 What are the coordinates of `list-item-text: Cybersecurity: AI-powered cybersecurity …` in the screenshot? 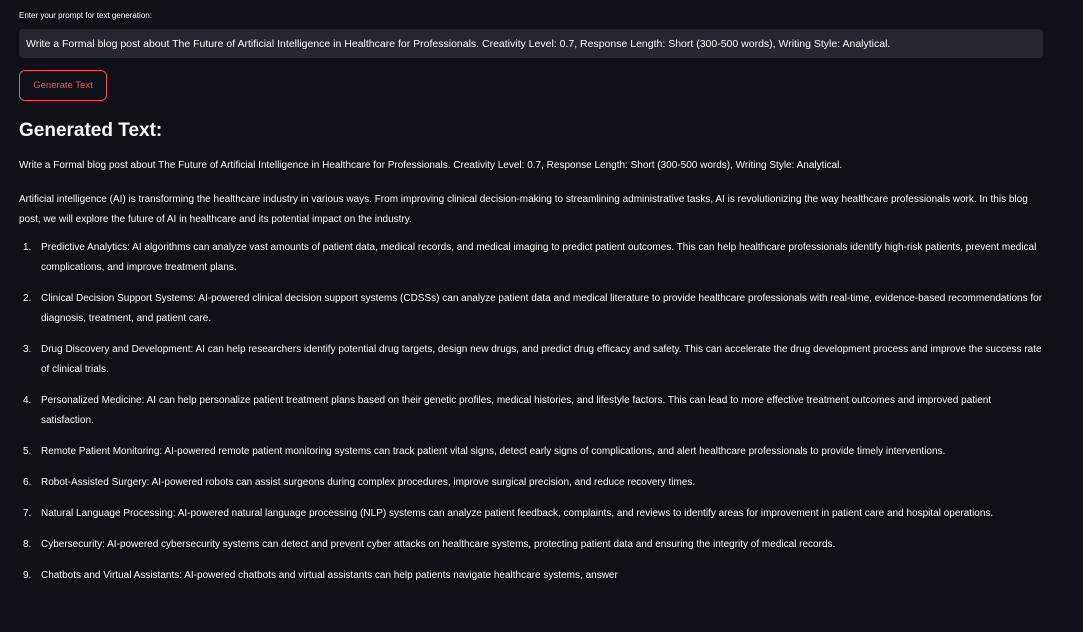 It's located at (438, 544).